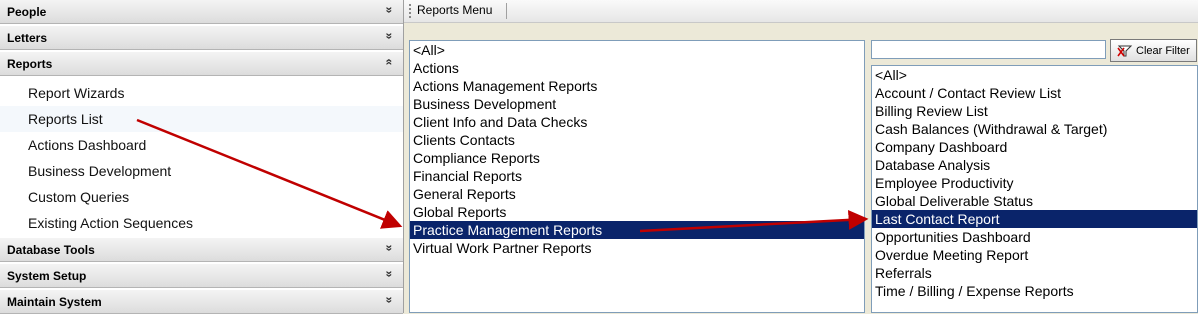 The height and width of the screenshot is (314, 1198). I want to click on filter-clear-icon, so click(1125, 51).